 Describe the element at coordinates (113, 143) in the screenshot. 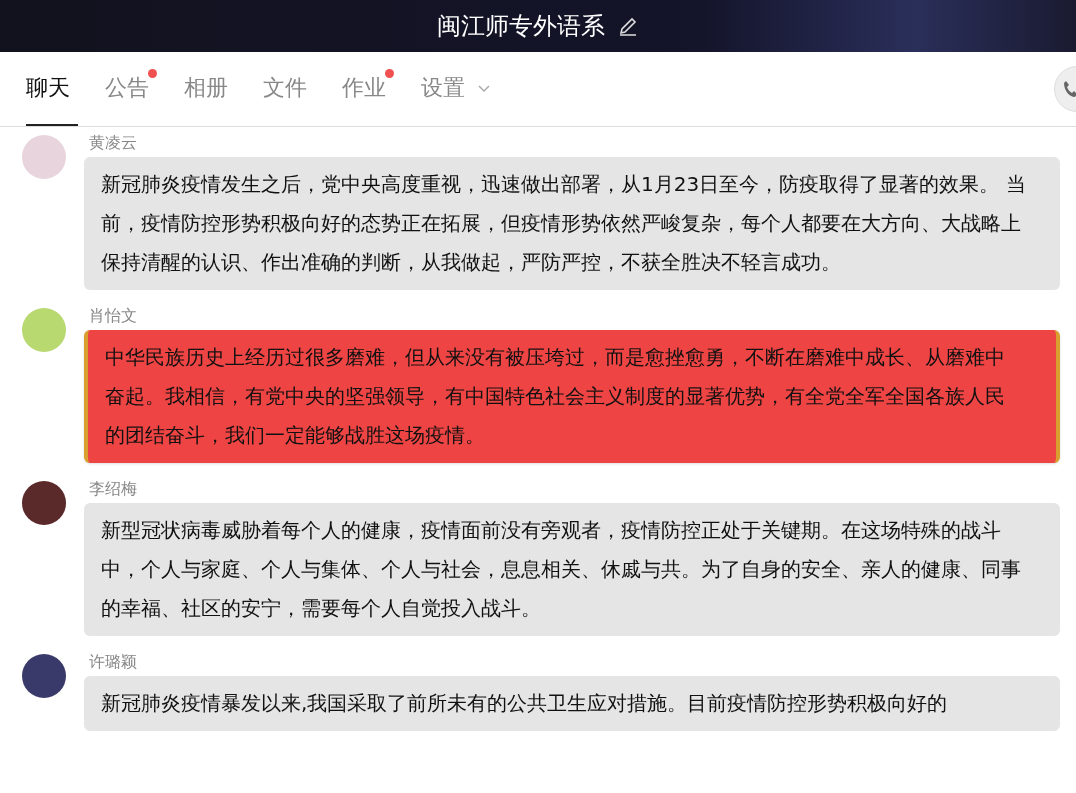

I see `sender-name: 黄凌云` at that location.